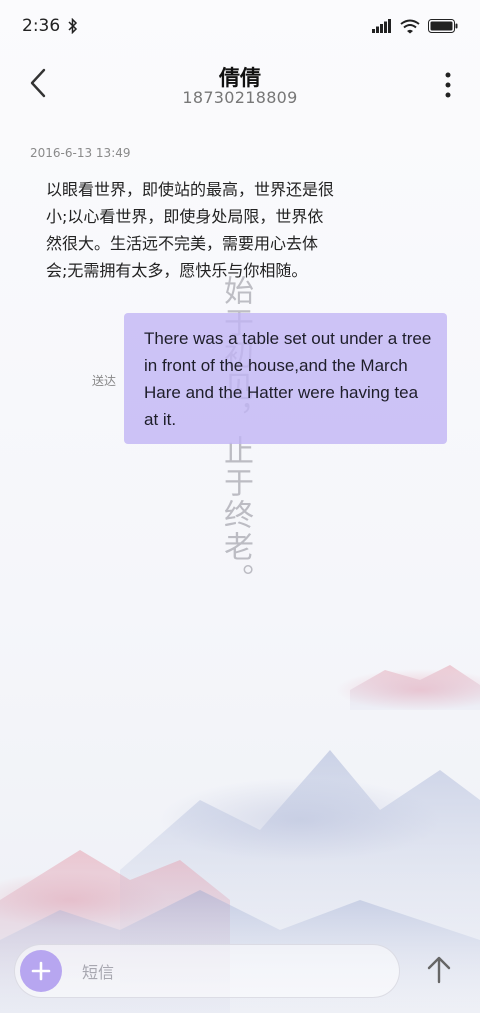 The image size is (480, 1013). I want to click on battery-icon, so click(443, 26).